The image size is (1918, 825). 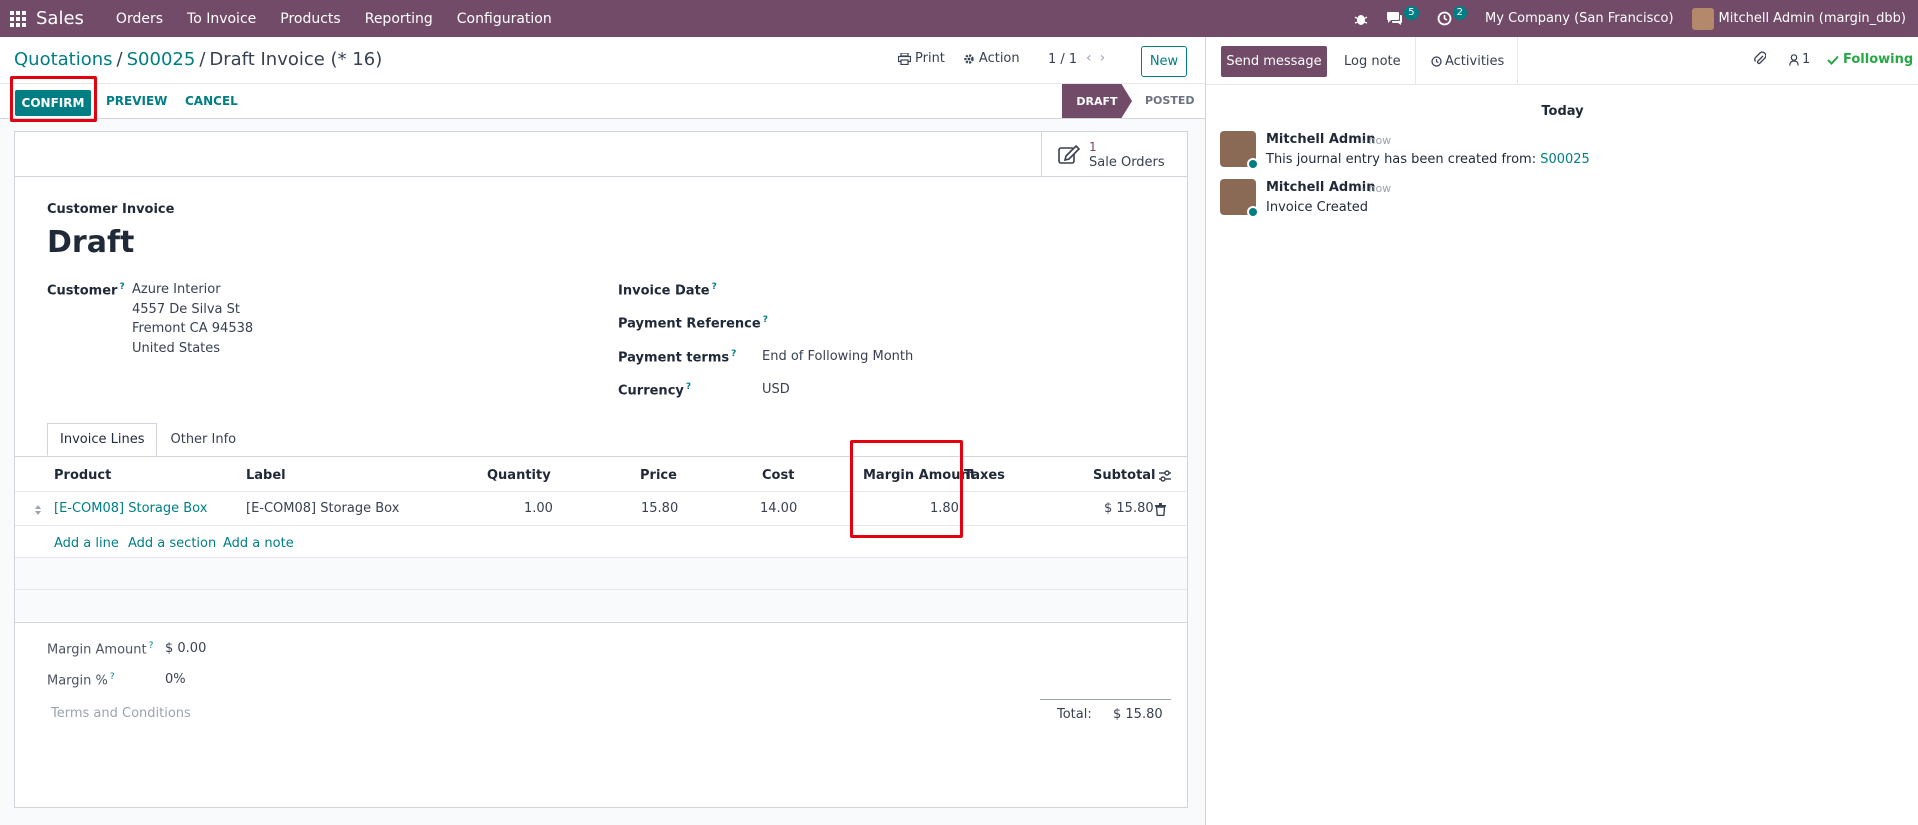 I want to click on activities-clock-icon: 2, so click(x=1452, y=15).